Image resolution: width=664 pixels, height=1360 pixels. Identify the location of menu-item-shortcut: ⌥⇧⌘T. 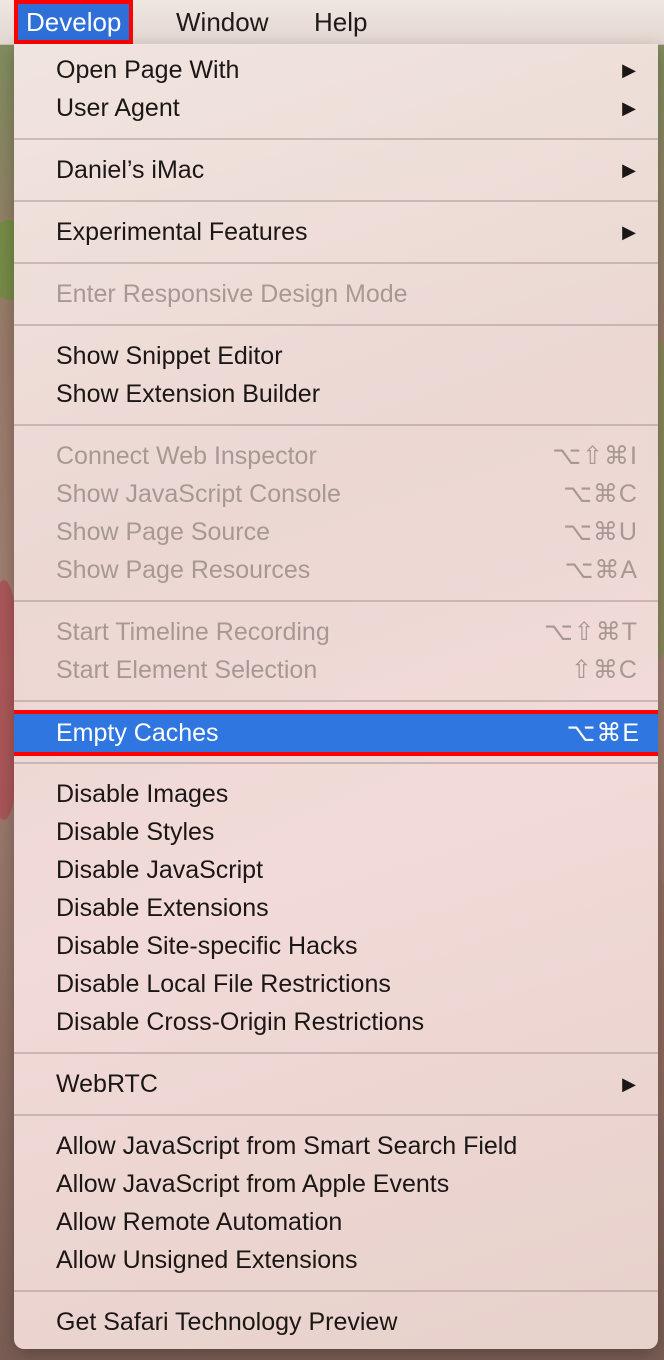
(590, 632).